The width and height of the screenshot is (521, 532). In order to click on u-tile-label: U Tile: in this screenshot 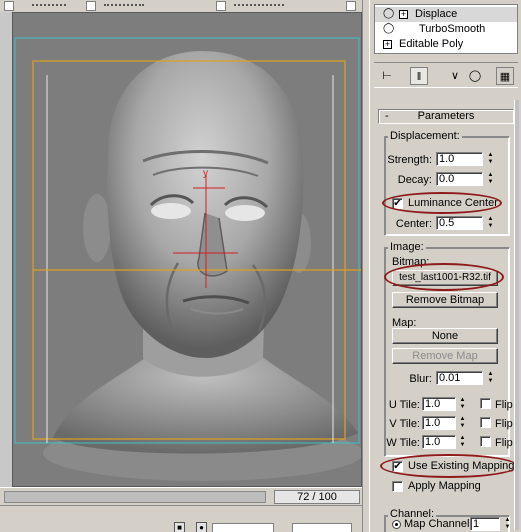, I will do `click(404, 405)`.